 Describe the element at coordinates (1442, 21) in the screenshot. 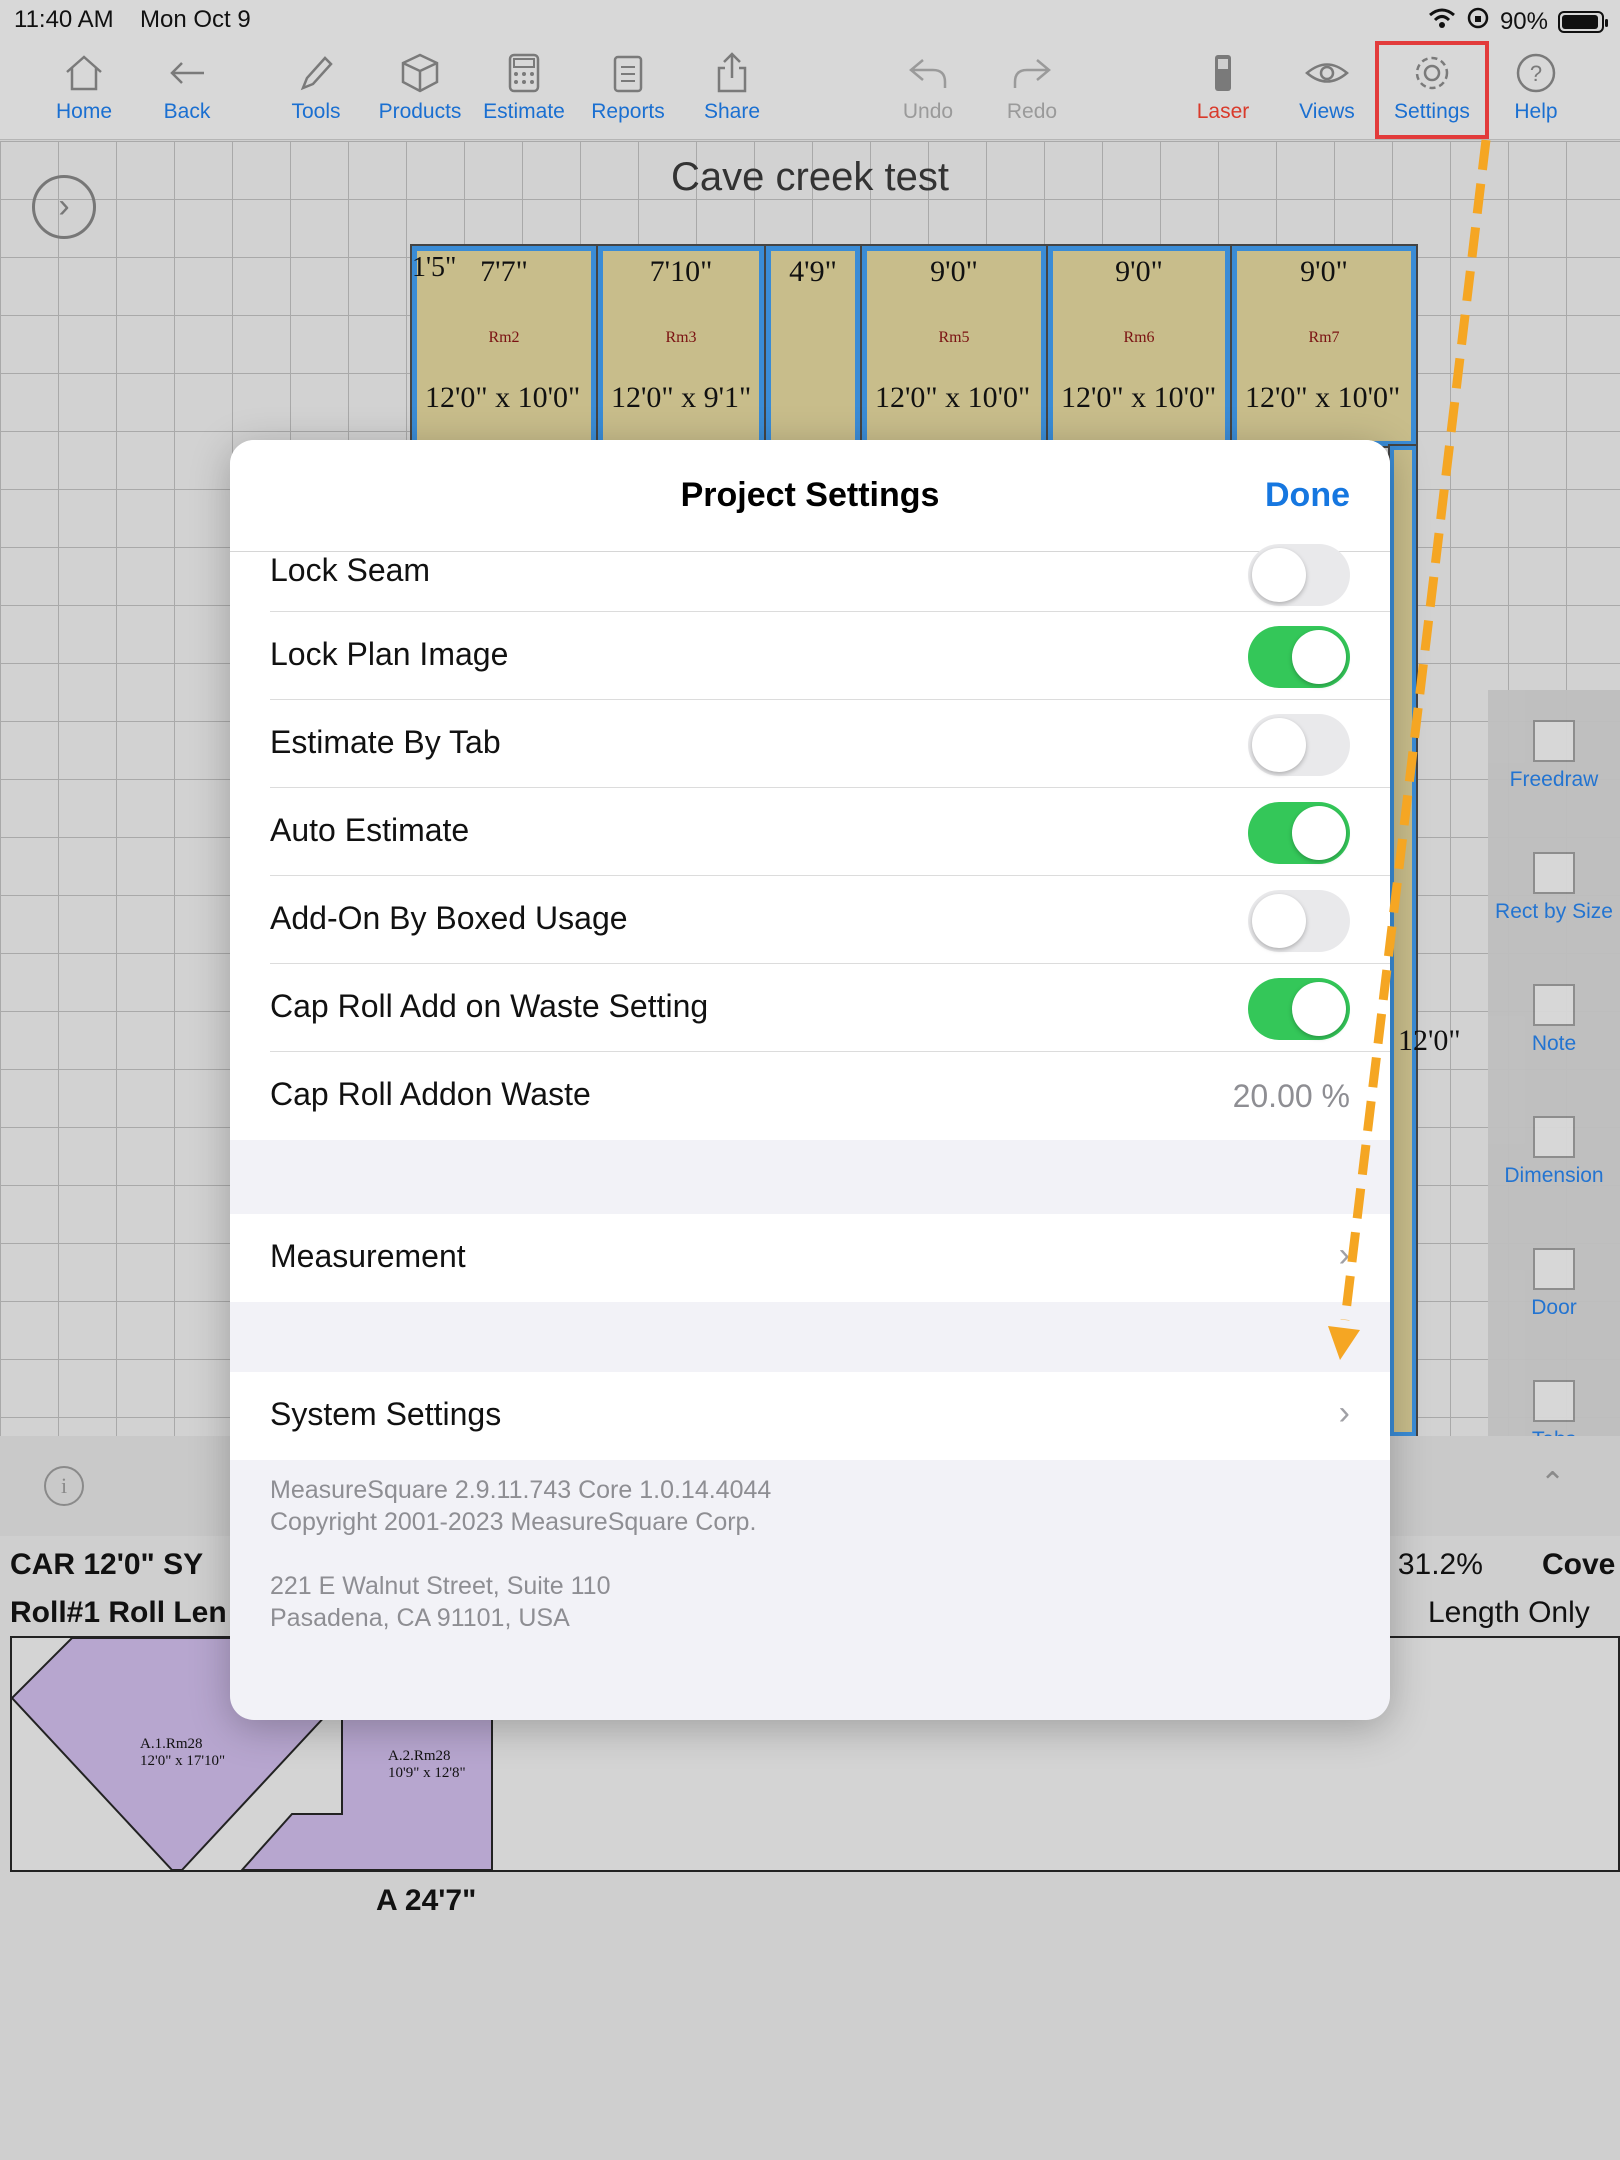

I see `wifi-icon` at that location.